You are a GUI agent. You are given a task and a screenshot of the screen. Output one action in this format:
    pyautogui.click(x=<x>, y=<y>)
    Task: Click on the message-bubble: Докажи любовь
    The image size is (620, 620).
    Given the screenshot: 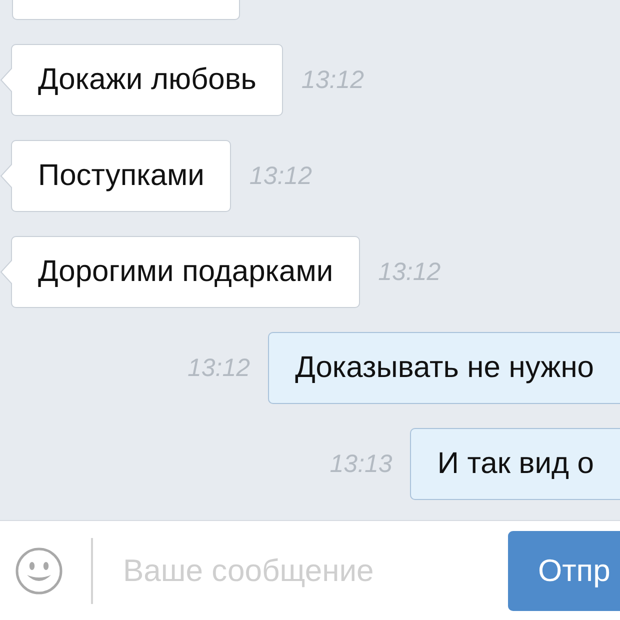 What is the action you would take?
    pyautogui.click(x=147, y=80)
    